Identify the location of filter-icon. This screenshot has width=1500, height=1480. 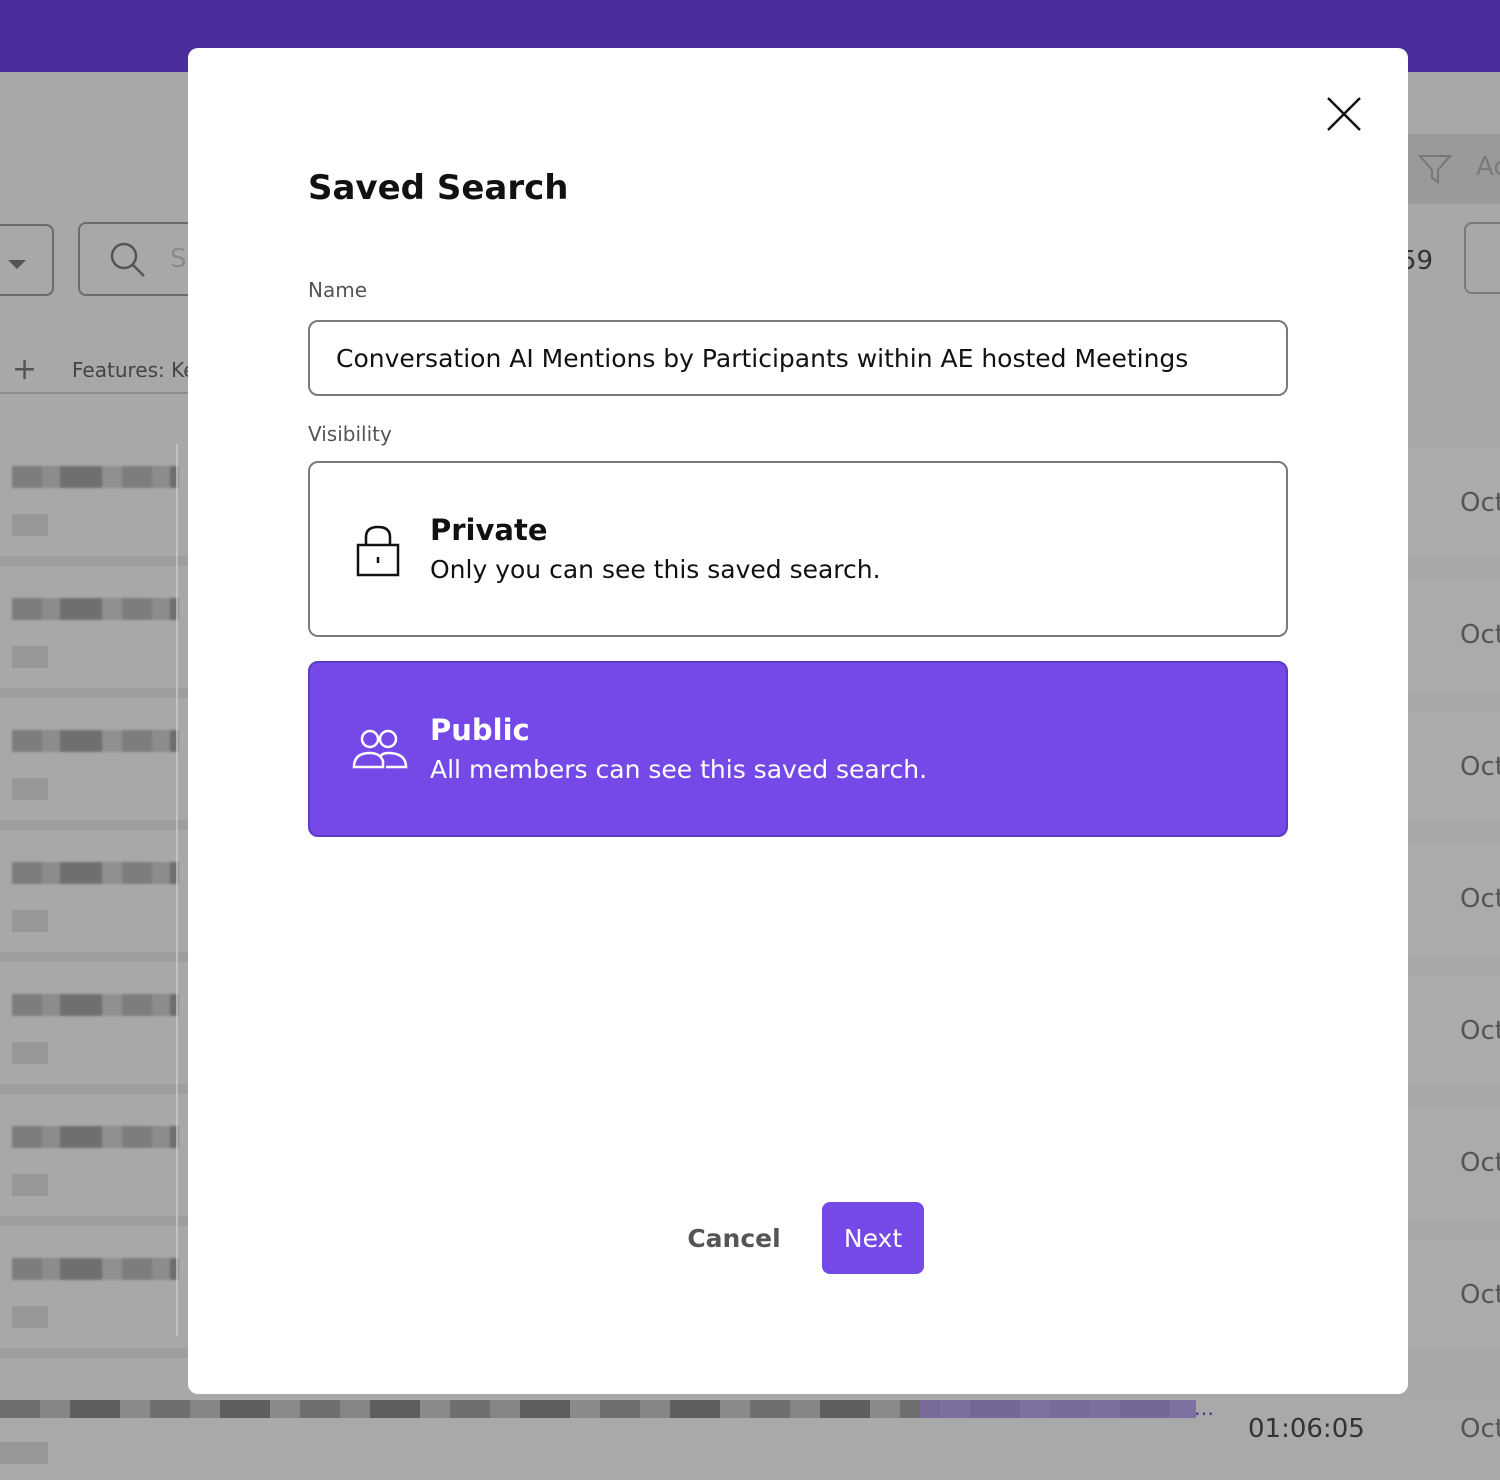
(1435, 169).